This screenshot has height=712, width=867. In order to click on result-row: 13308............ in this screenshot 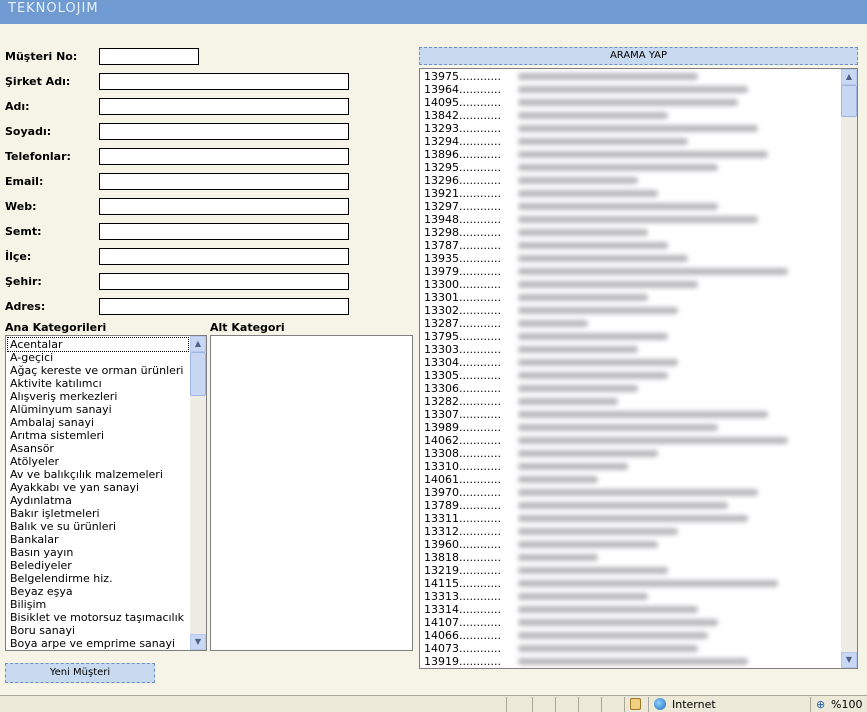, I will do `click(631, 453)`.